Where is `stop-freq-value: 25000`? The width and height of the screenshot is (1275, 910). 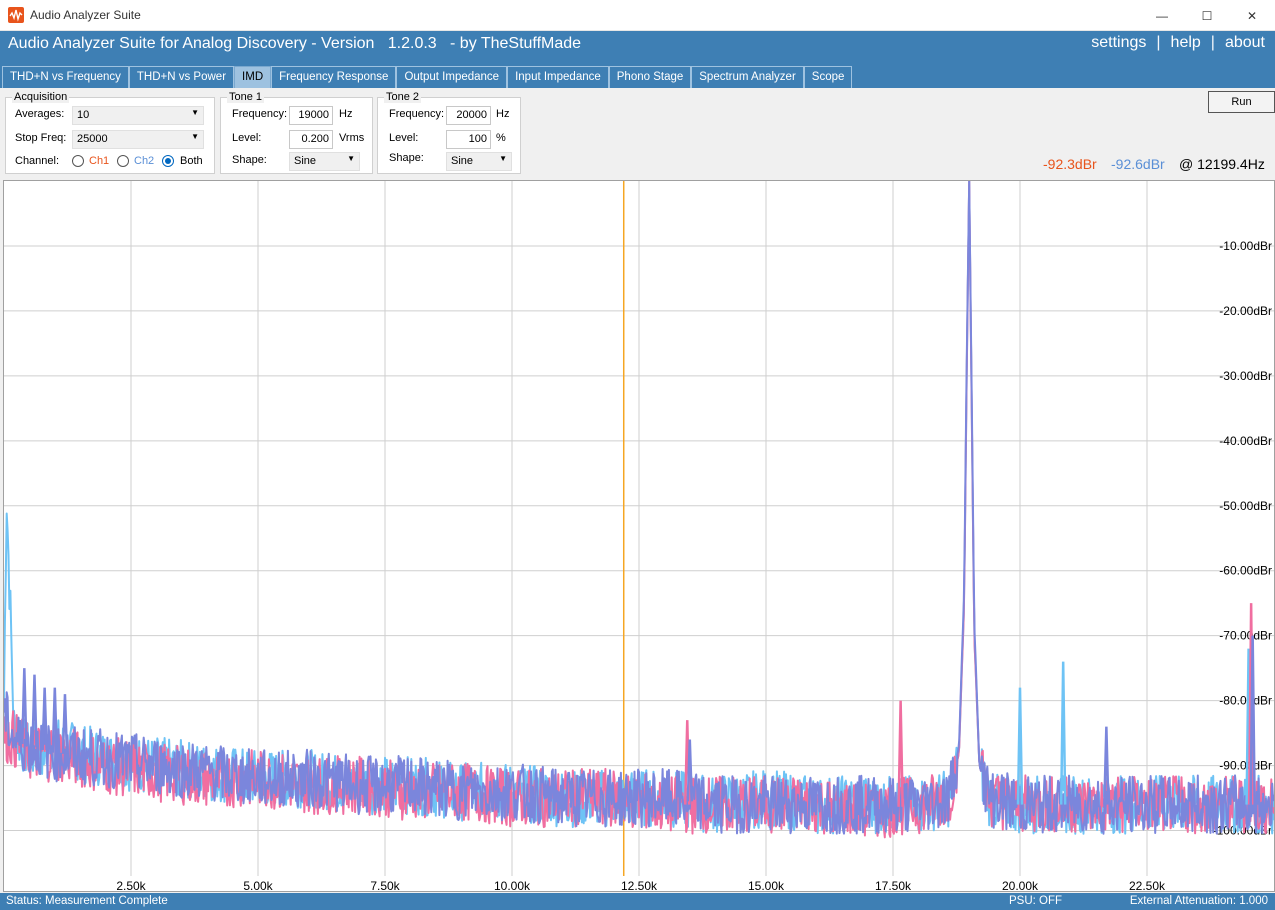 stop-freq-value: 25000 is located at coordinates (92, 139).